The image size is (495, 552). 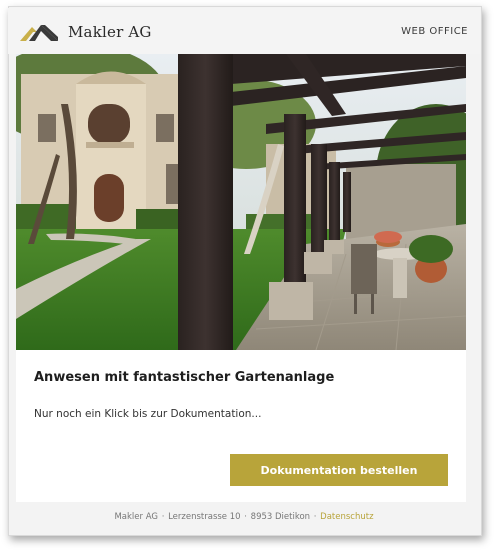 I want to click on house-roof-logo-icon, so click(x=39, y=32).